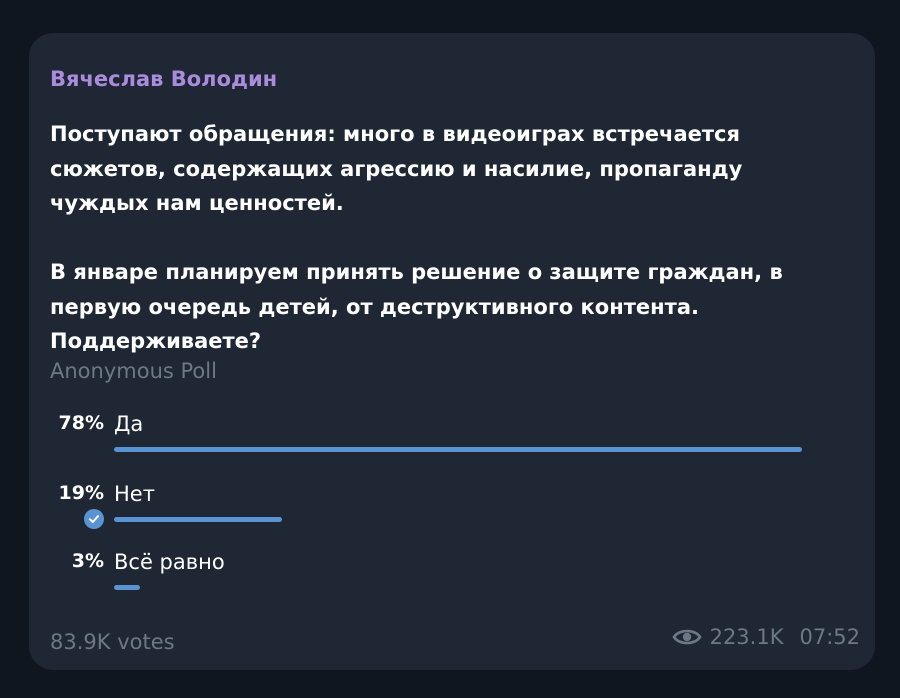 This screenshot has height=698, width=900. I want to click on option-percent: 19%, so click(81, 493).